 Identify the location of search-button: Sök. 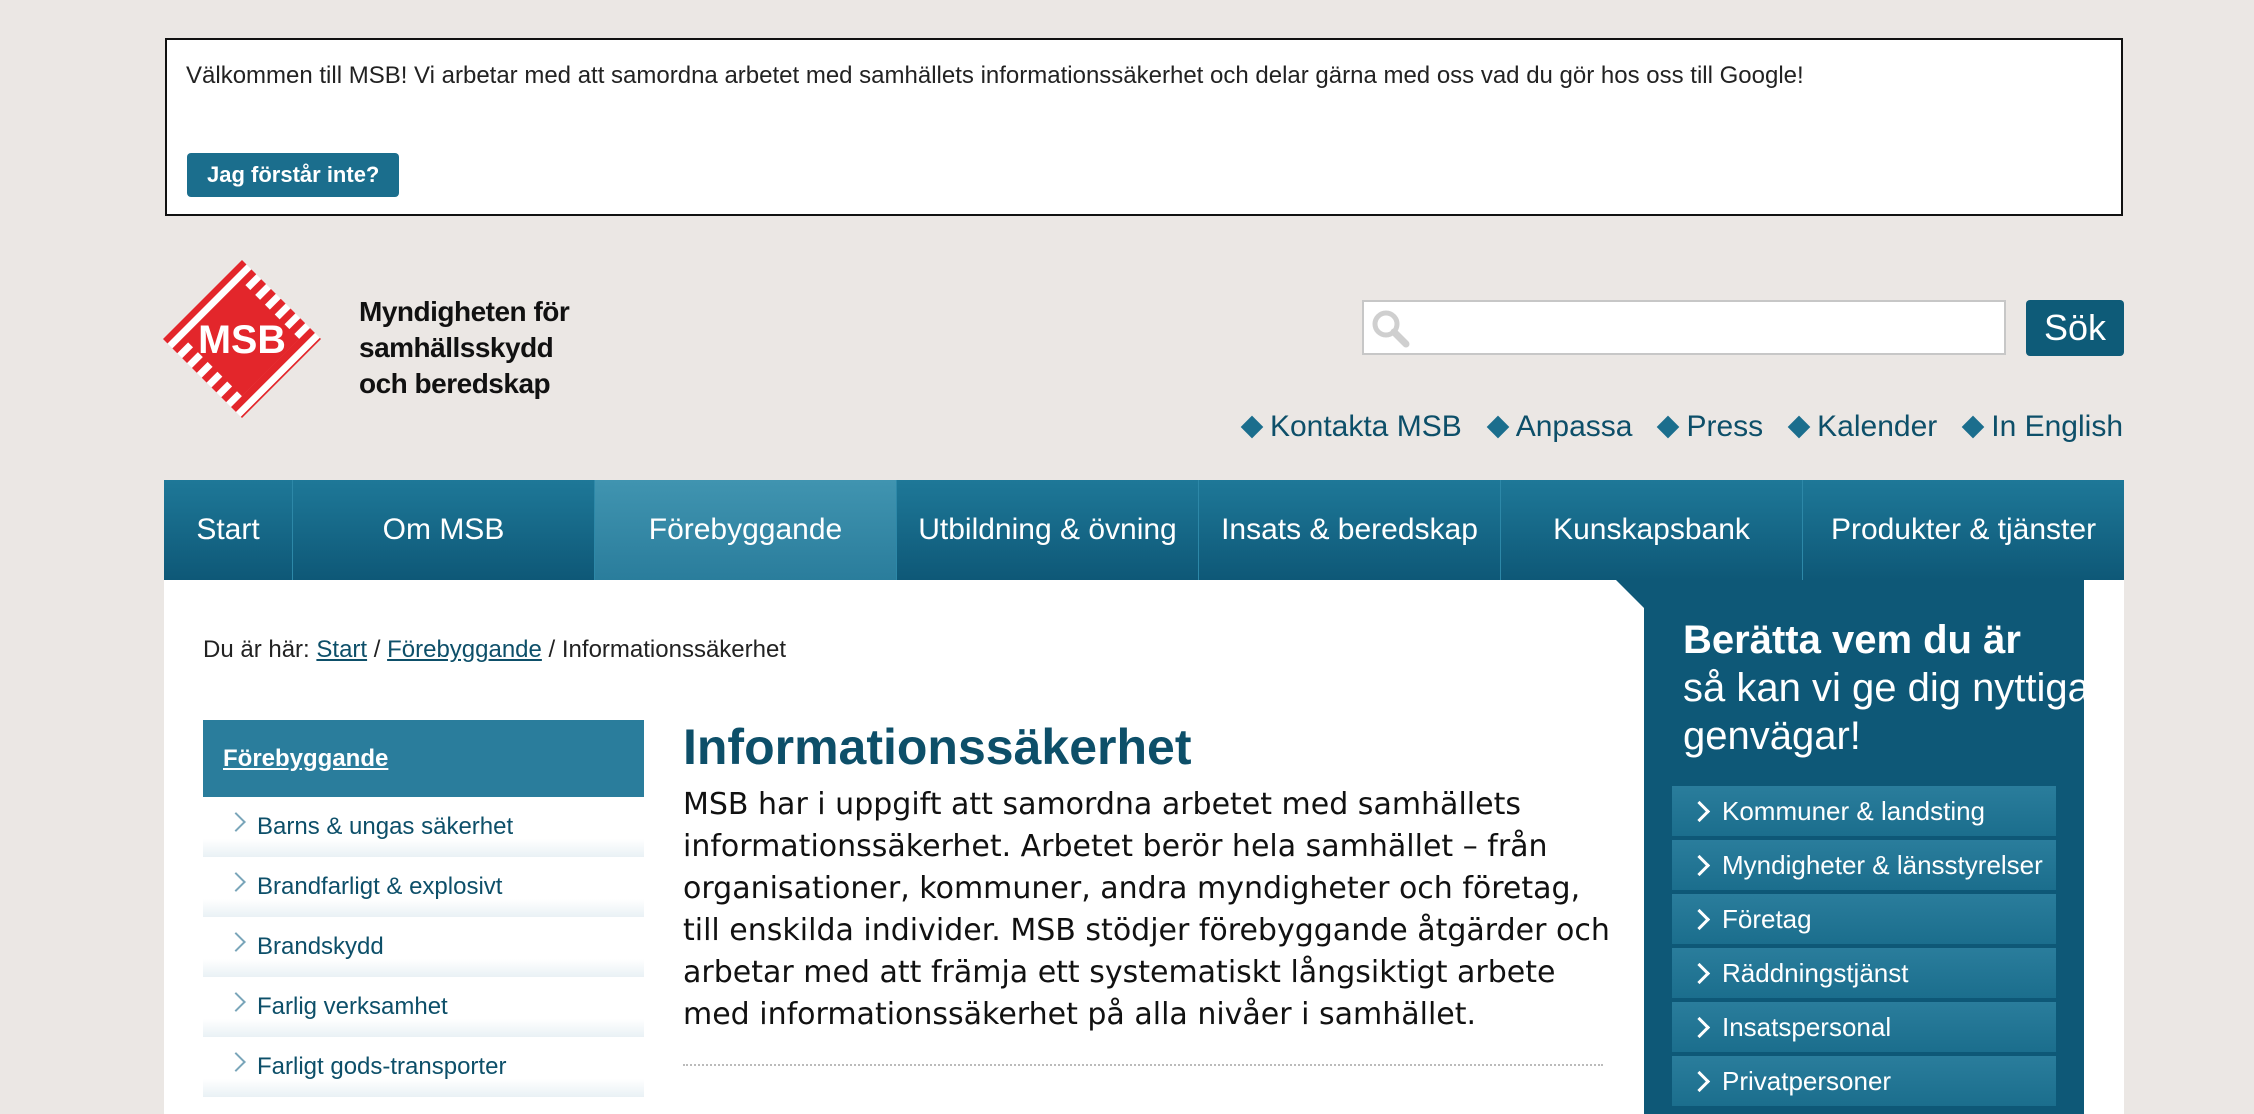
(2075, 328).